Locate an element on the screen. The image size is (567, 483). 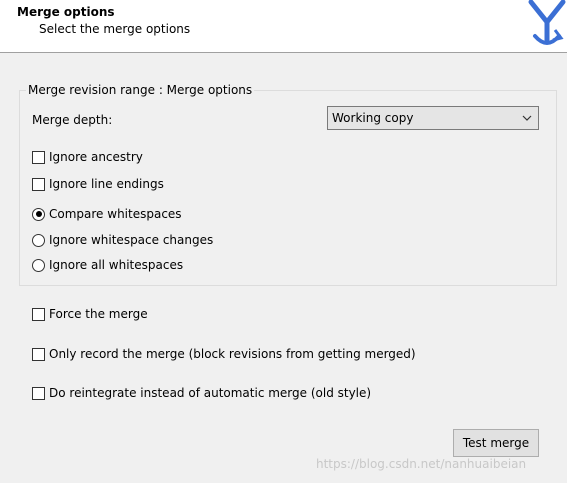
chevron-down-icon is located at coordinates (527, 118).